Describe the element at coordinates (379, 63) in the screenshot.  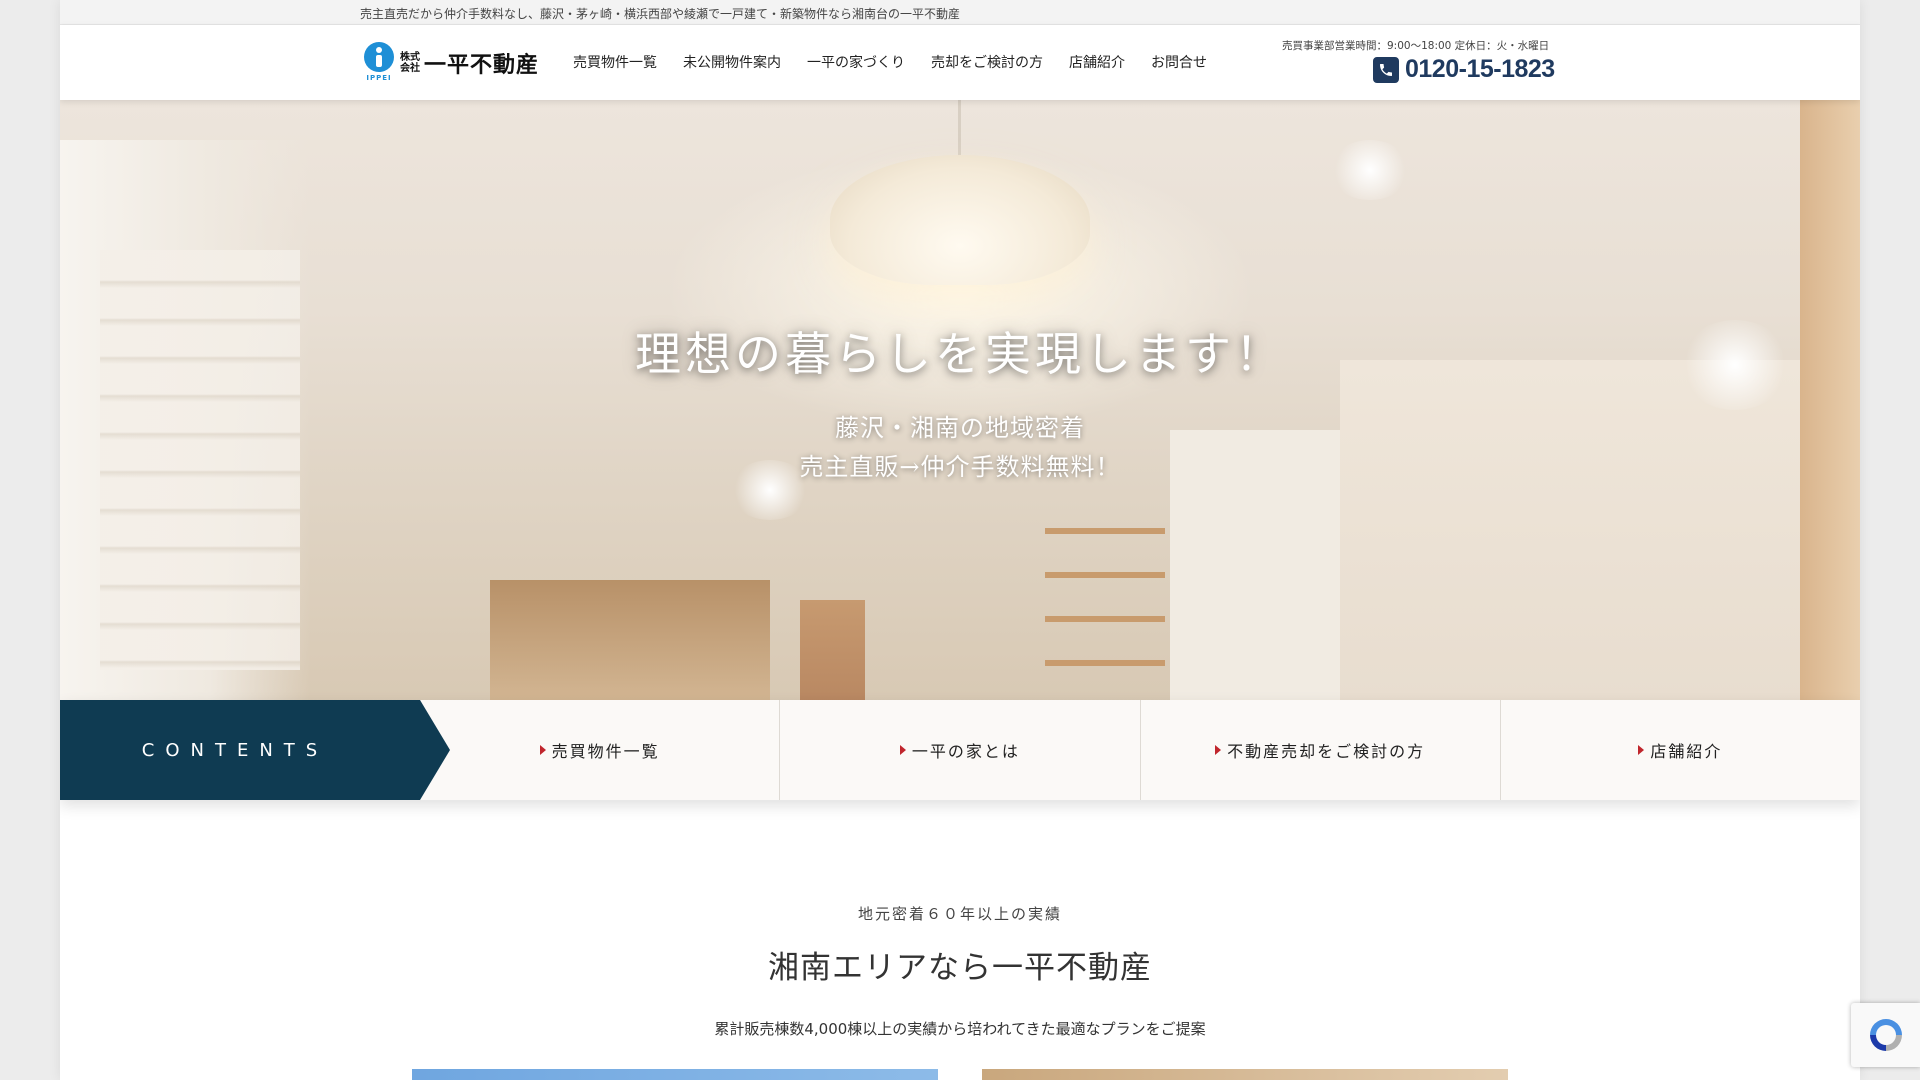
I see `ippei-logo-icon: IPPEI` at that location.